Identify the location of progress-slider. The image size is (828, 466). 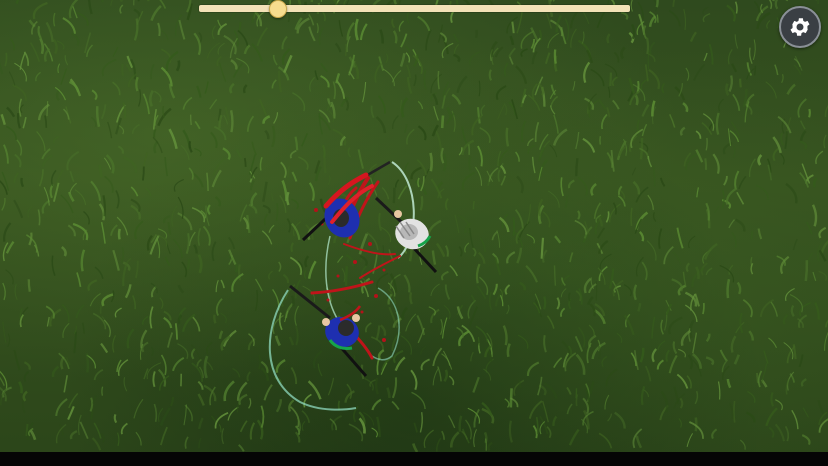
(414, 9).